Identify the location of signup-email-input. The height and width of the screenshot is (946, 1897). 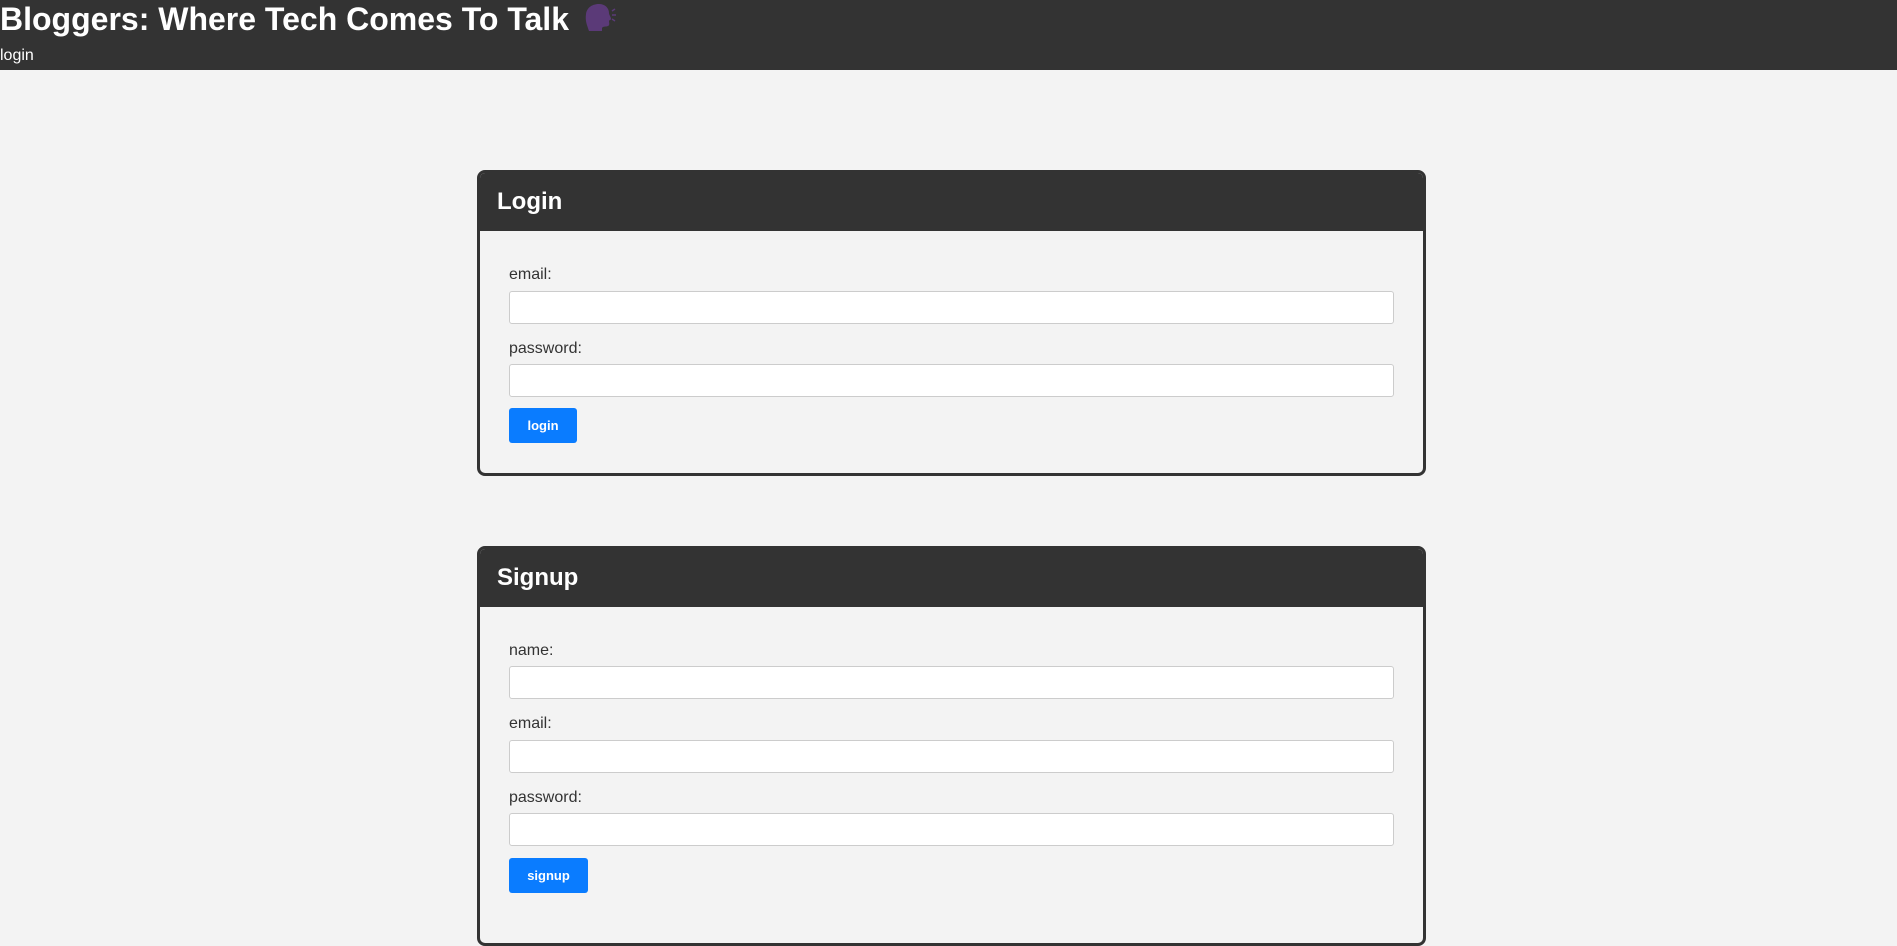
(951, 756).